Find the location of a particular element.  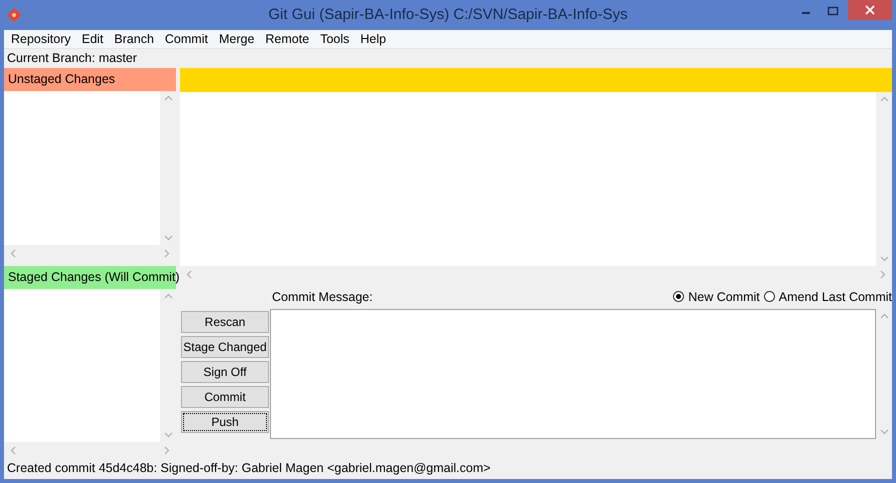

status-text: Created commit 45d4c48b: Signed-off-by: Gabriel Magen <gabriel.magen@gmail.com> is located at coordinates (249, 468).